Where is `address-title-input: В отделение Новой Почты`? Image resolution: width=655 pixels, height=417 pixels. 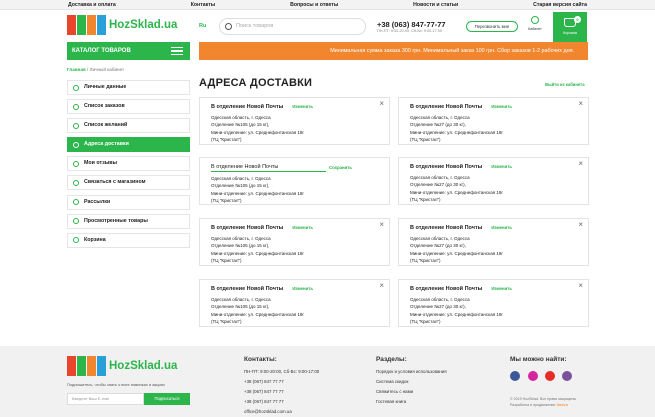
address-title-input: В отделение Новой Почты is located at coordinates (268, 168).